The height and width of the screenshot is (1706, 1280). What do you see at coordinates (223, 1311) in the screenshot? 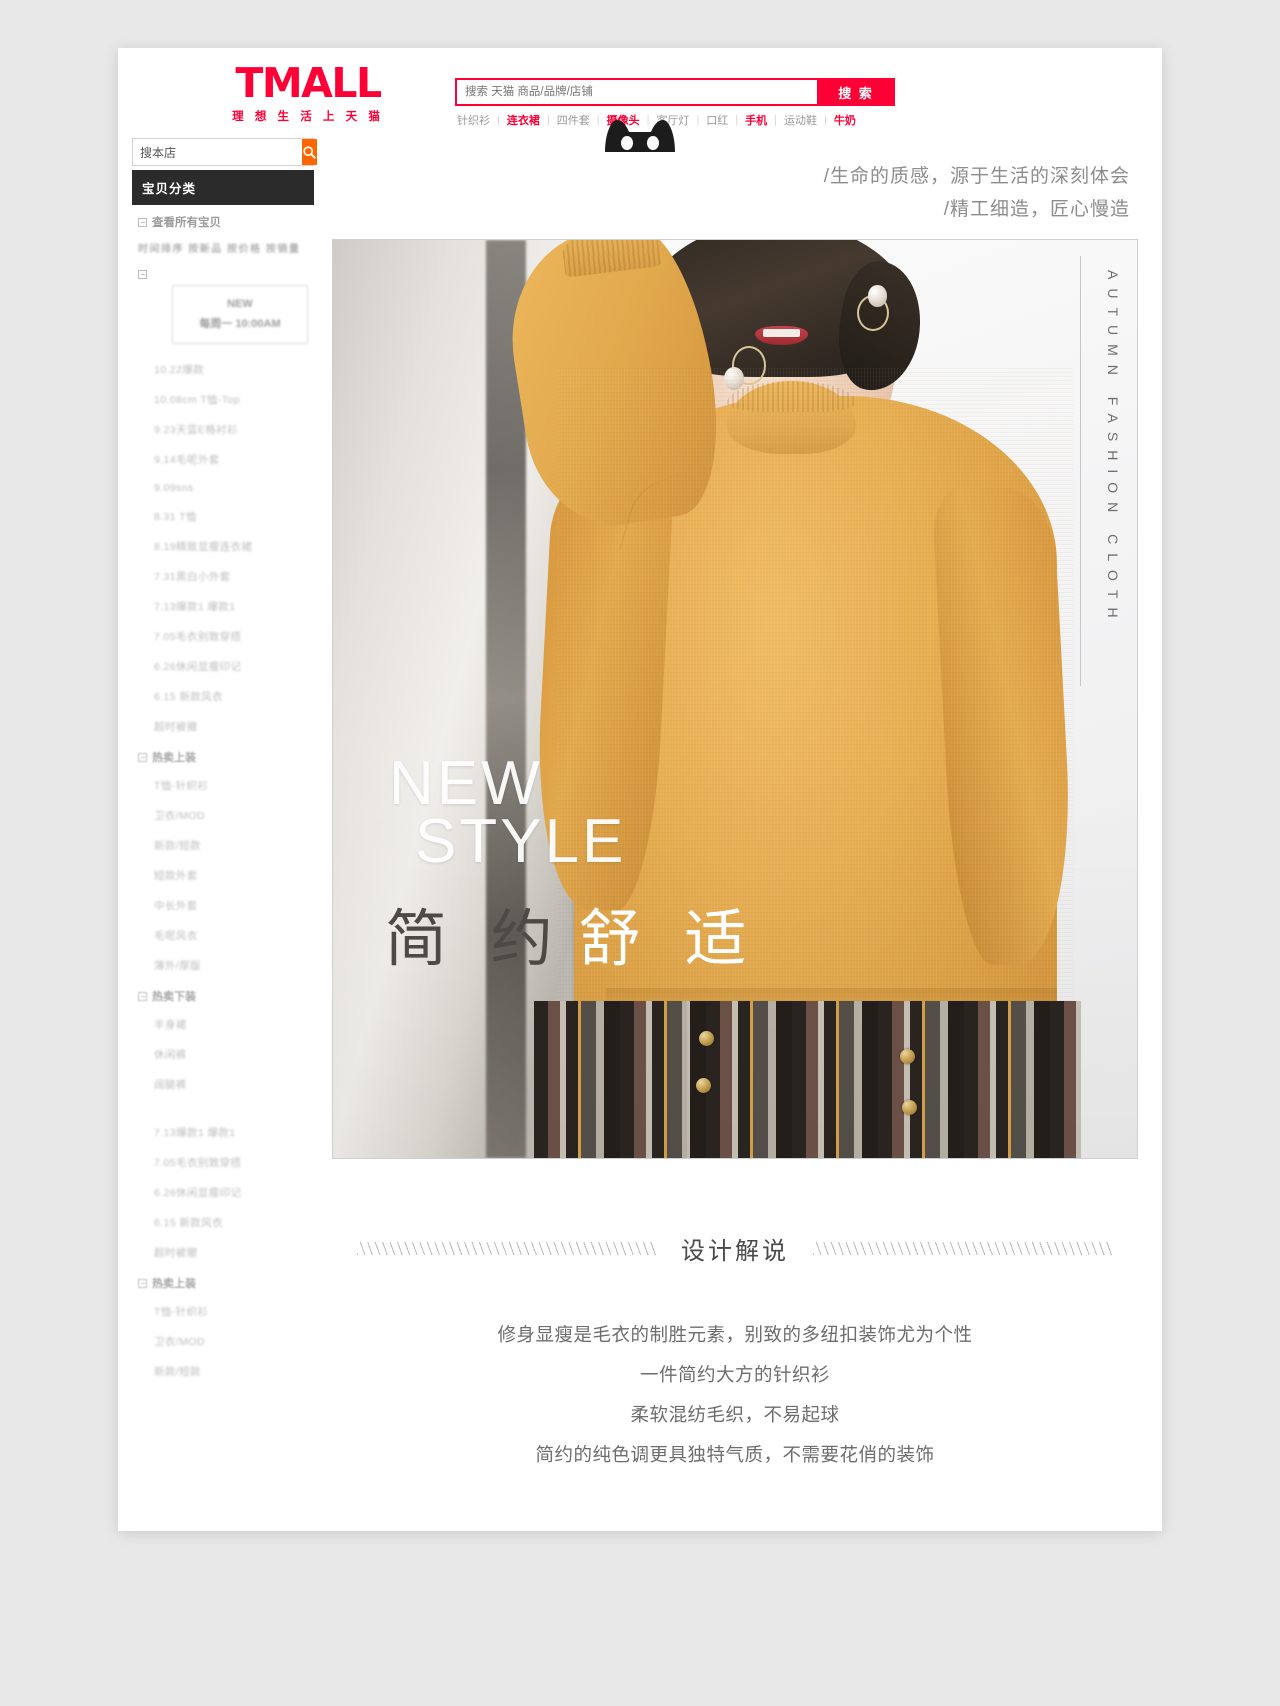
I see `sidebar-group3-item-0: T恤-针织衫` at bounding box center [223, 1311].